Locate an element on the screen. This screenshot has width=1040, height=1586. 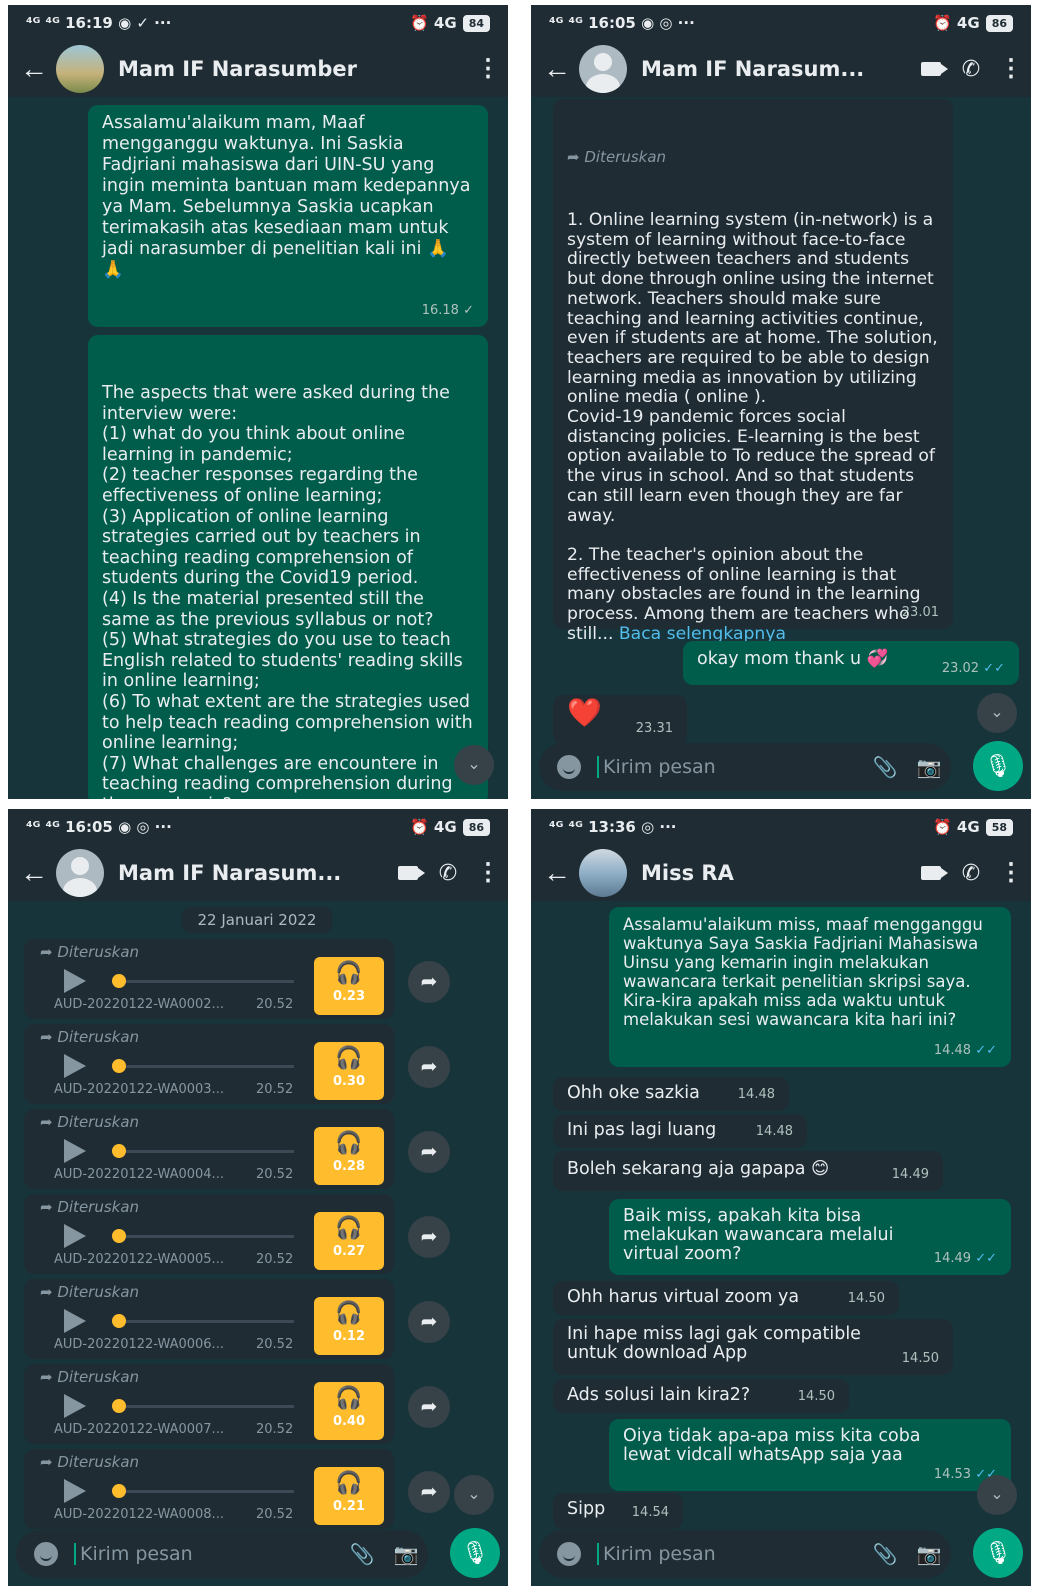
forwarded-label: ➦ Diteruskan is located at coordinates (90, 952).